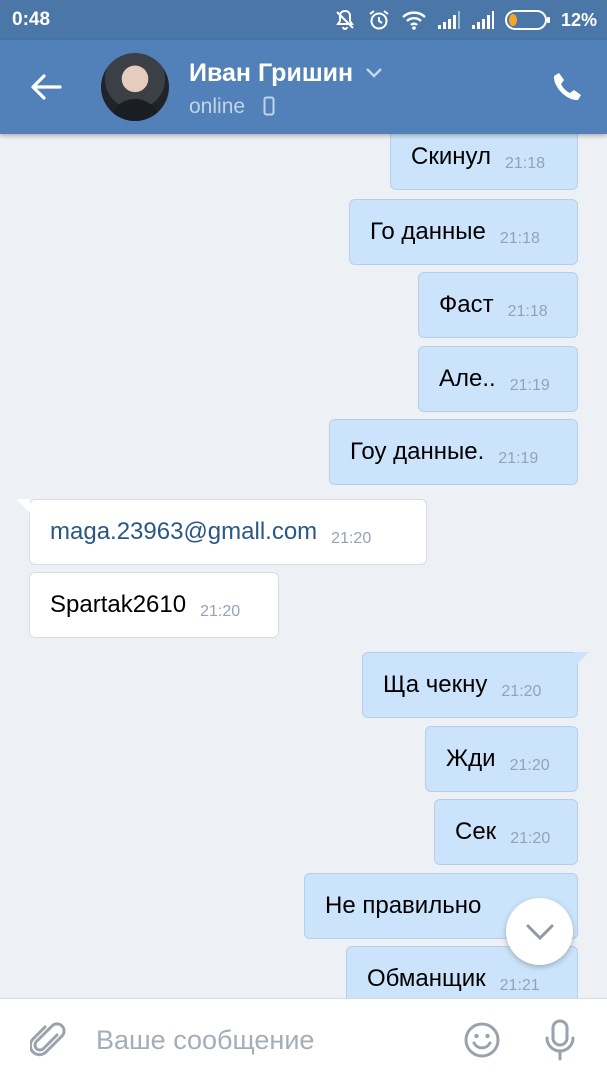 The height and width of the screenshot is (1081, 607). Describe the element at coordinates (560, 1040) in the screenshot. I see `microphone-icon` at that location.